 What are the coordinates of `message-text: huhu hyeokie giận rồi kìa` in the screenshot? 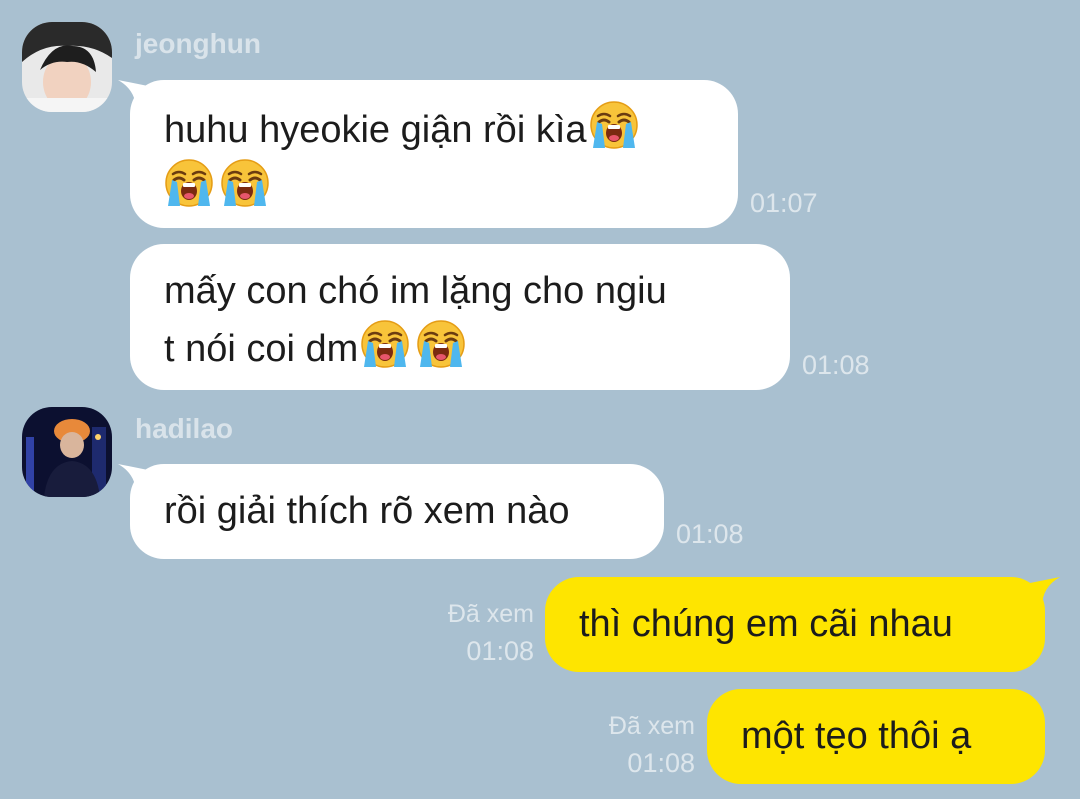 It's located at (375, 130).